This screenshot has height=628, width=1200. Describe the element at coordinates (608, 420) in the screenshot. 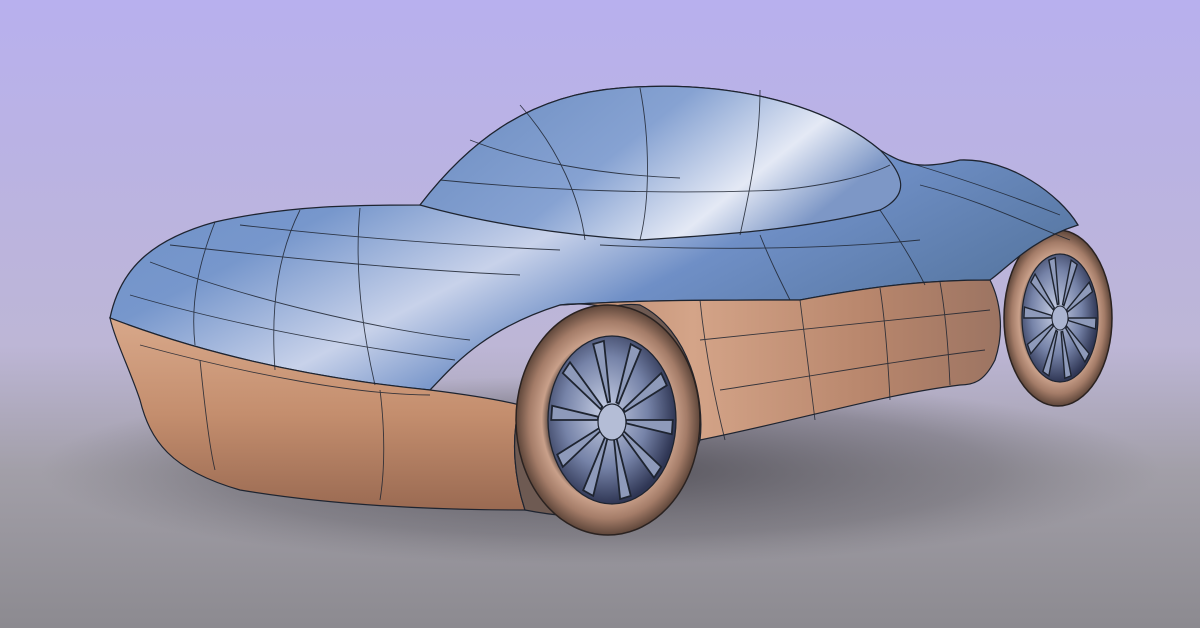

I see `front-wheel` at that location.